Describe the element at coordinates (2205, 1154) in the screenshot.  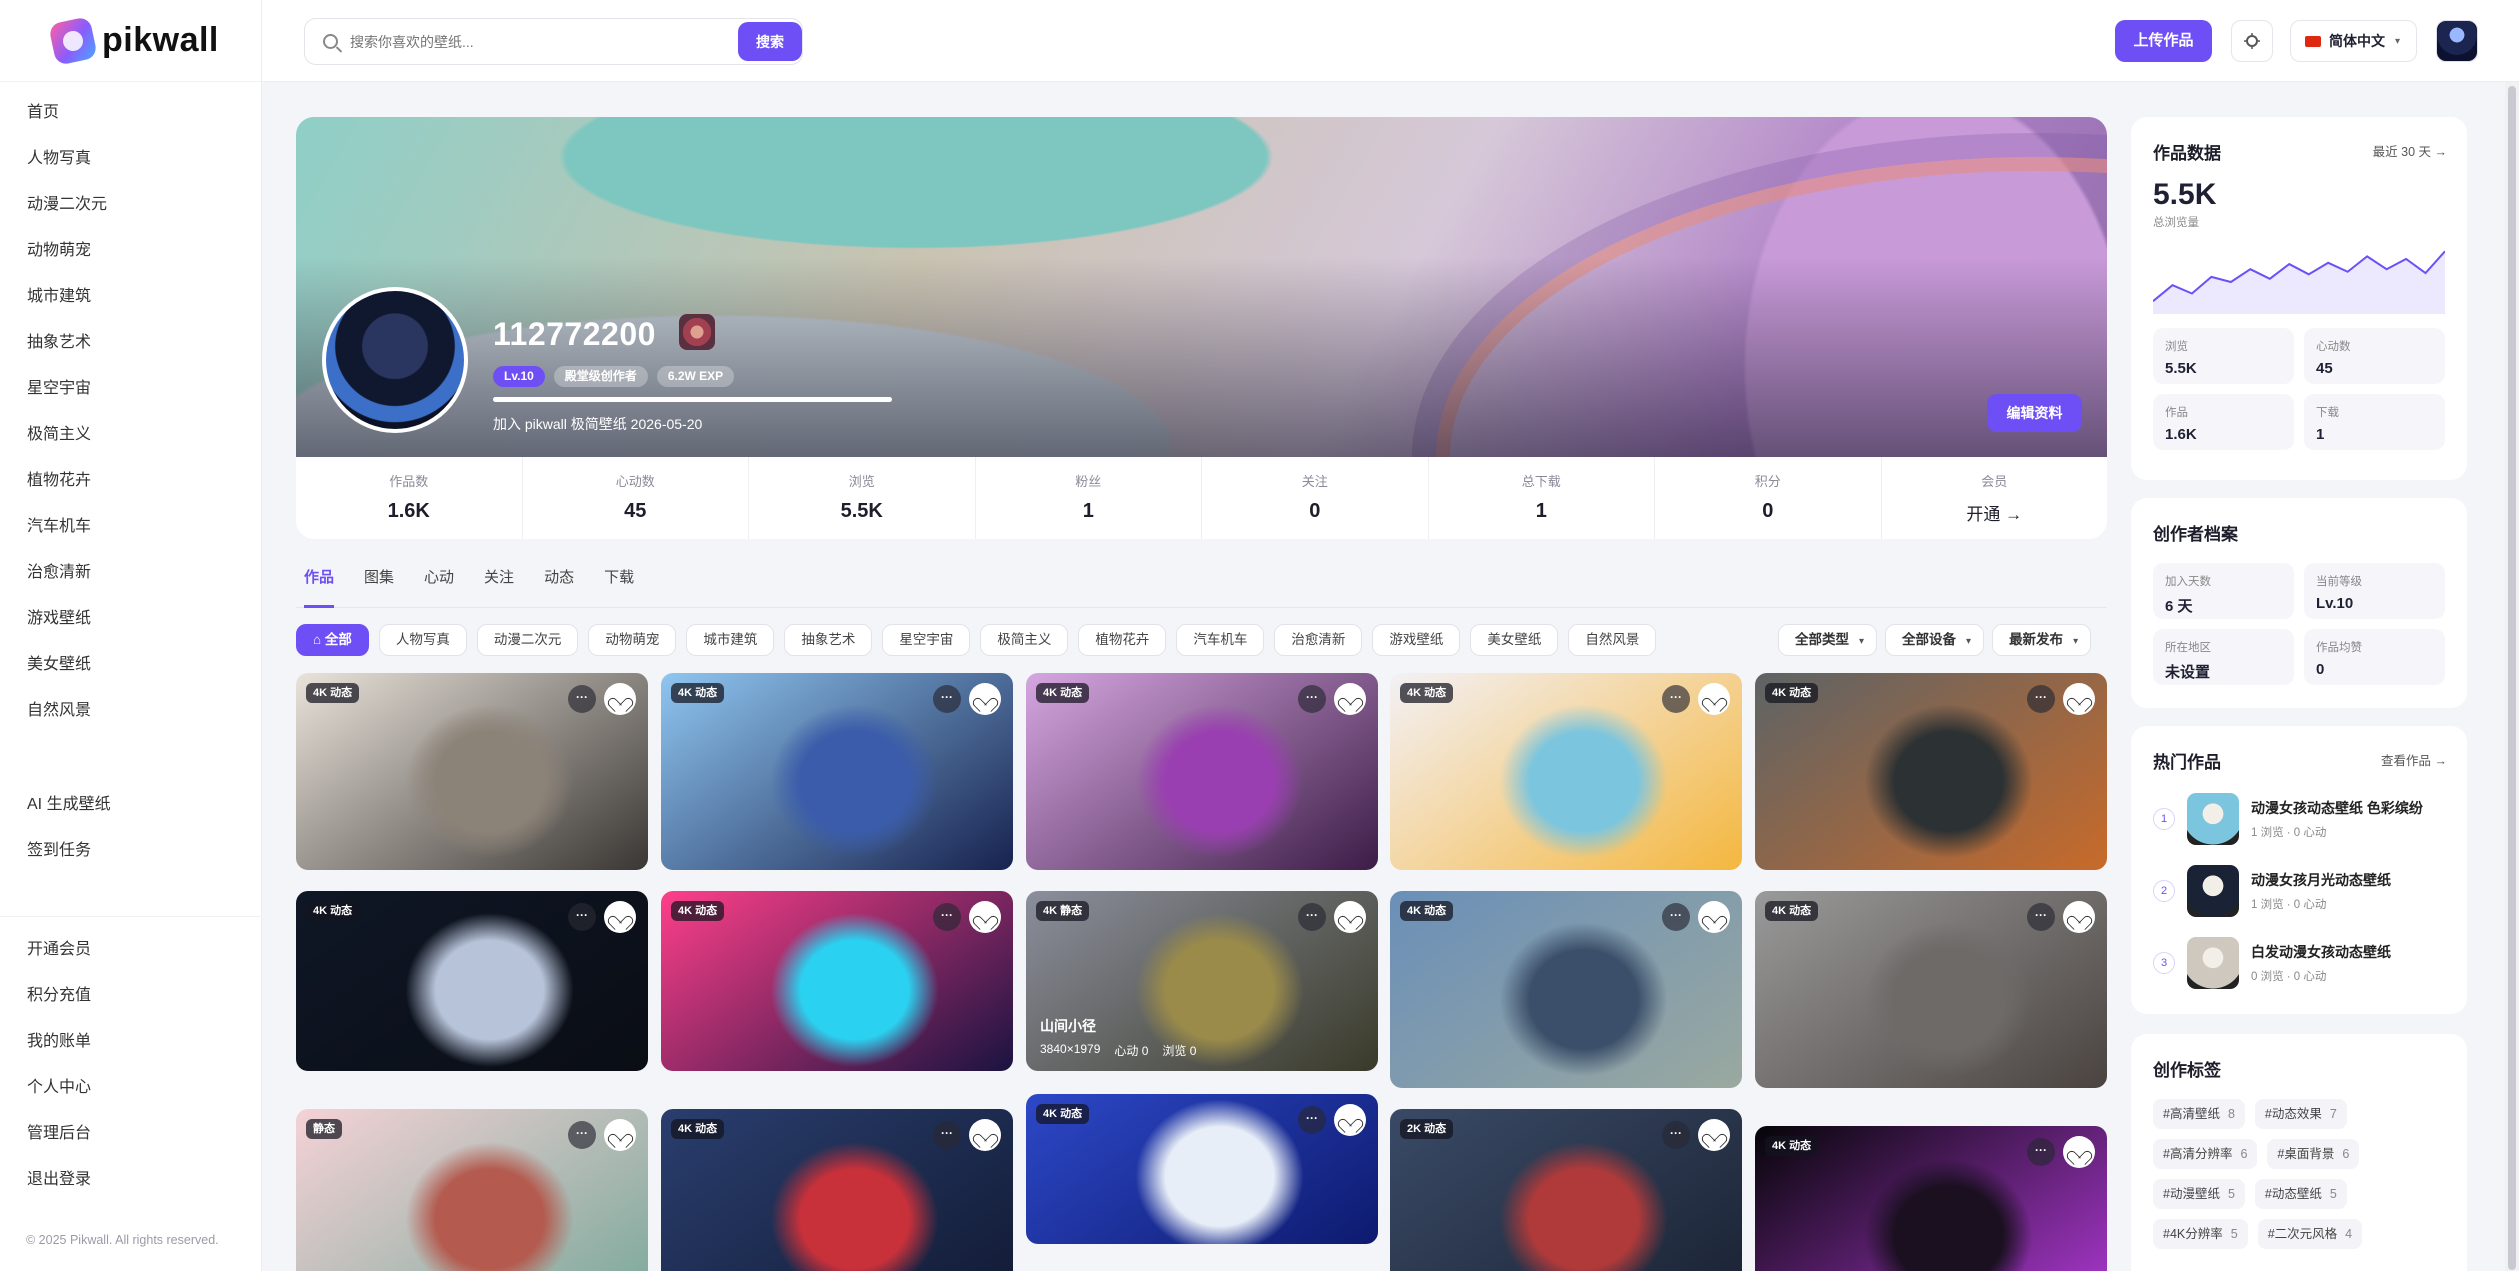
I see `creator-tag: #高清分辨率 6` at that location.